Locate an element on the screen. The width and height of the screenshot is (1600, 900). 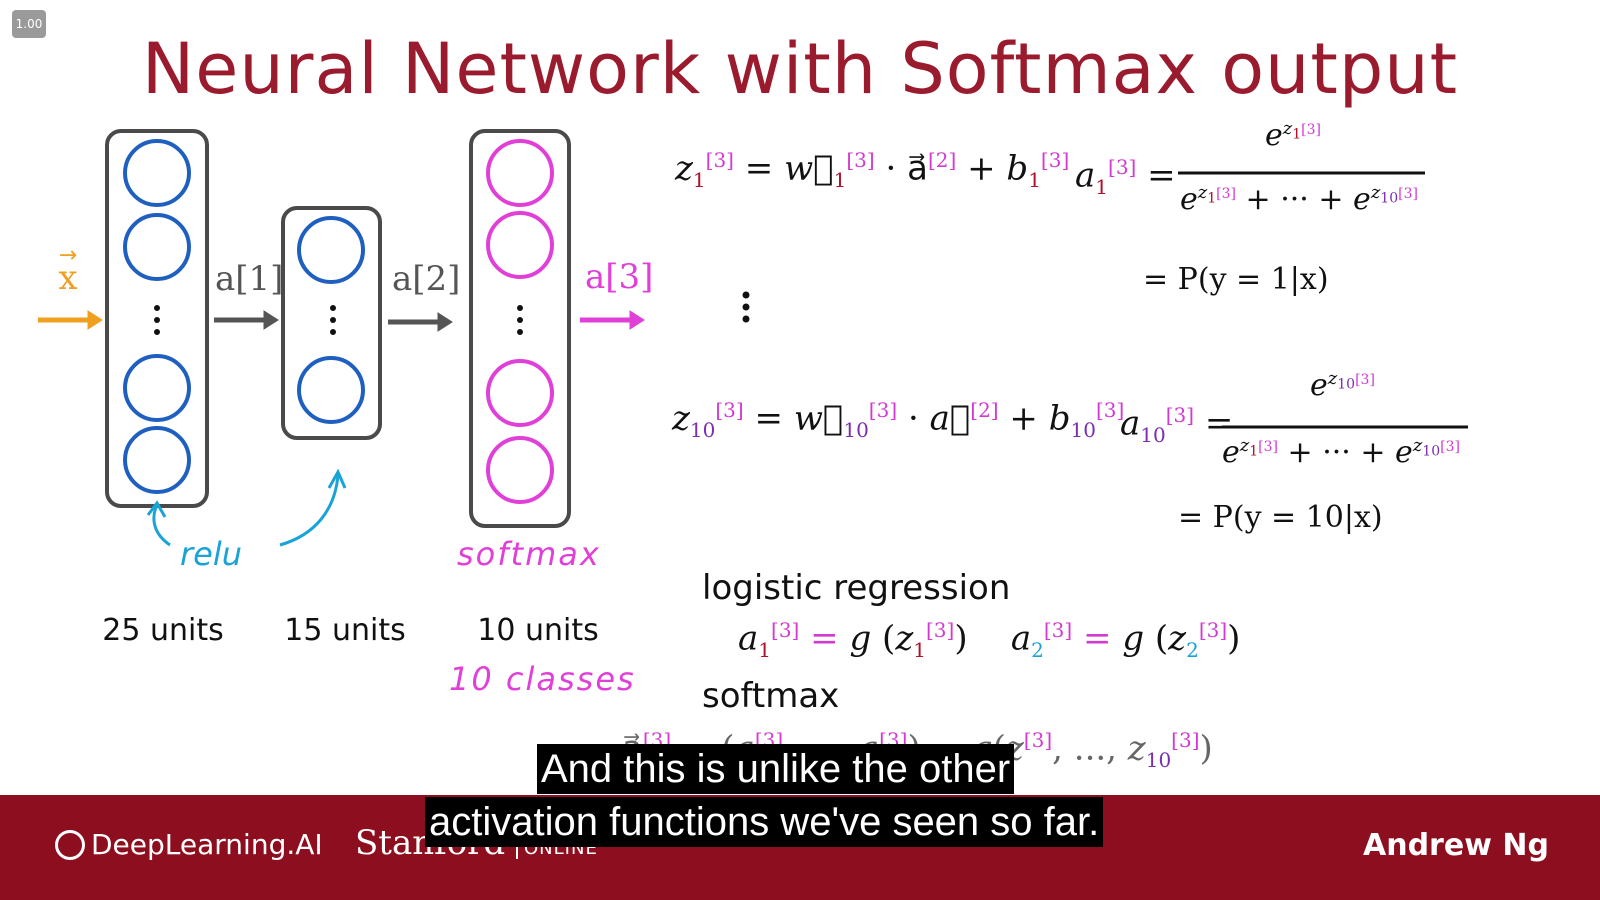
caption-line-2: activation functions we've seen so far. is located at coordinates (764, 822).